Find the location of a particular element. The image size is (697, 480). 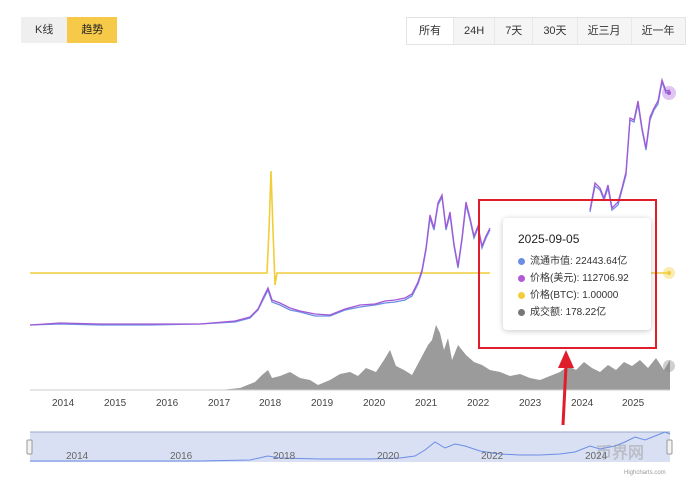

x-tick-label: 2014 is located at coordinates (63, 403).